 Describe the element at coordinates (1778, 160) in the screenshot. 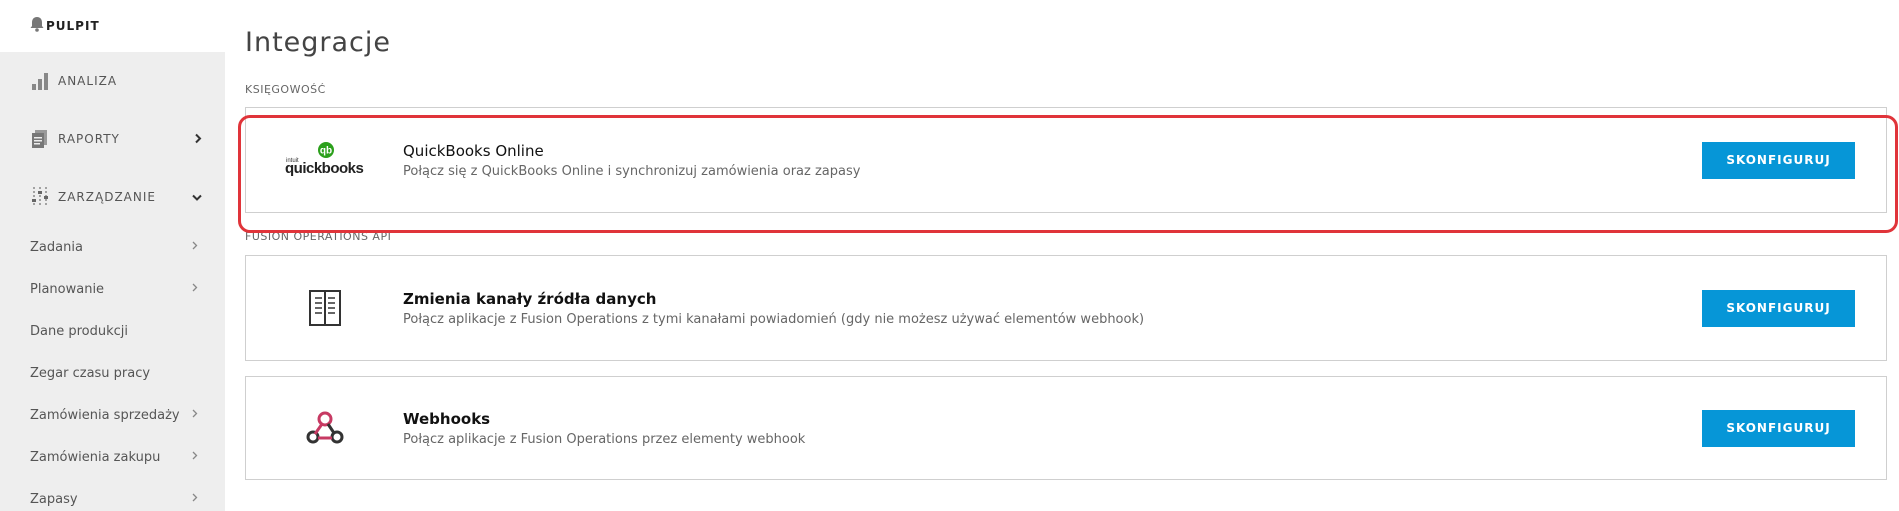

I see `configure-quickbooks-button: SKONFIGURUJ` at that location.